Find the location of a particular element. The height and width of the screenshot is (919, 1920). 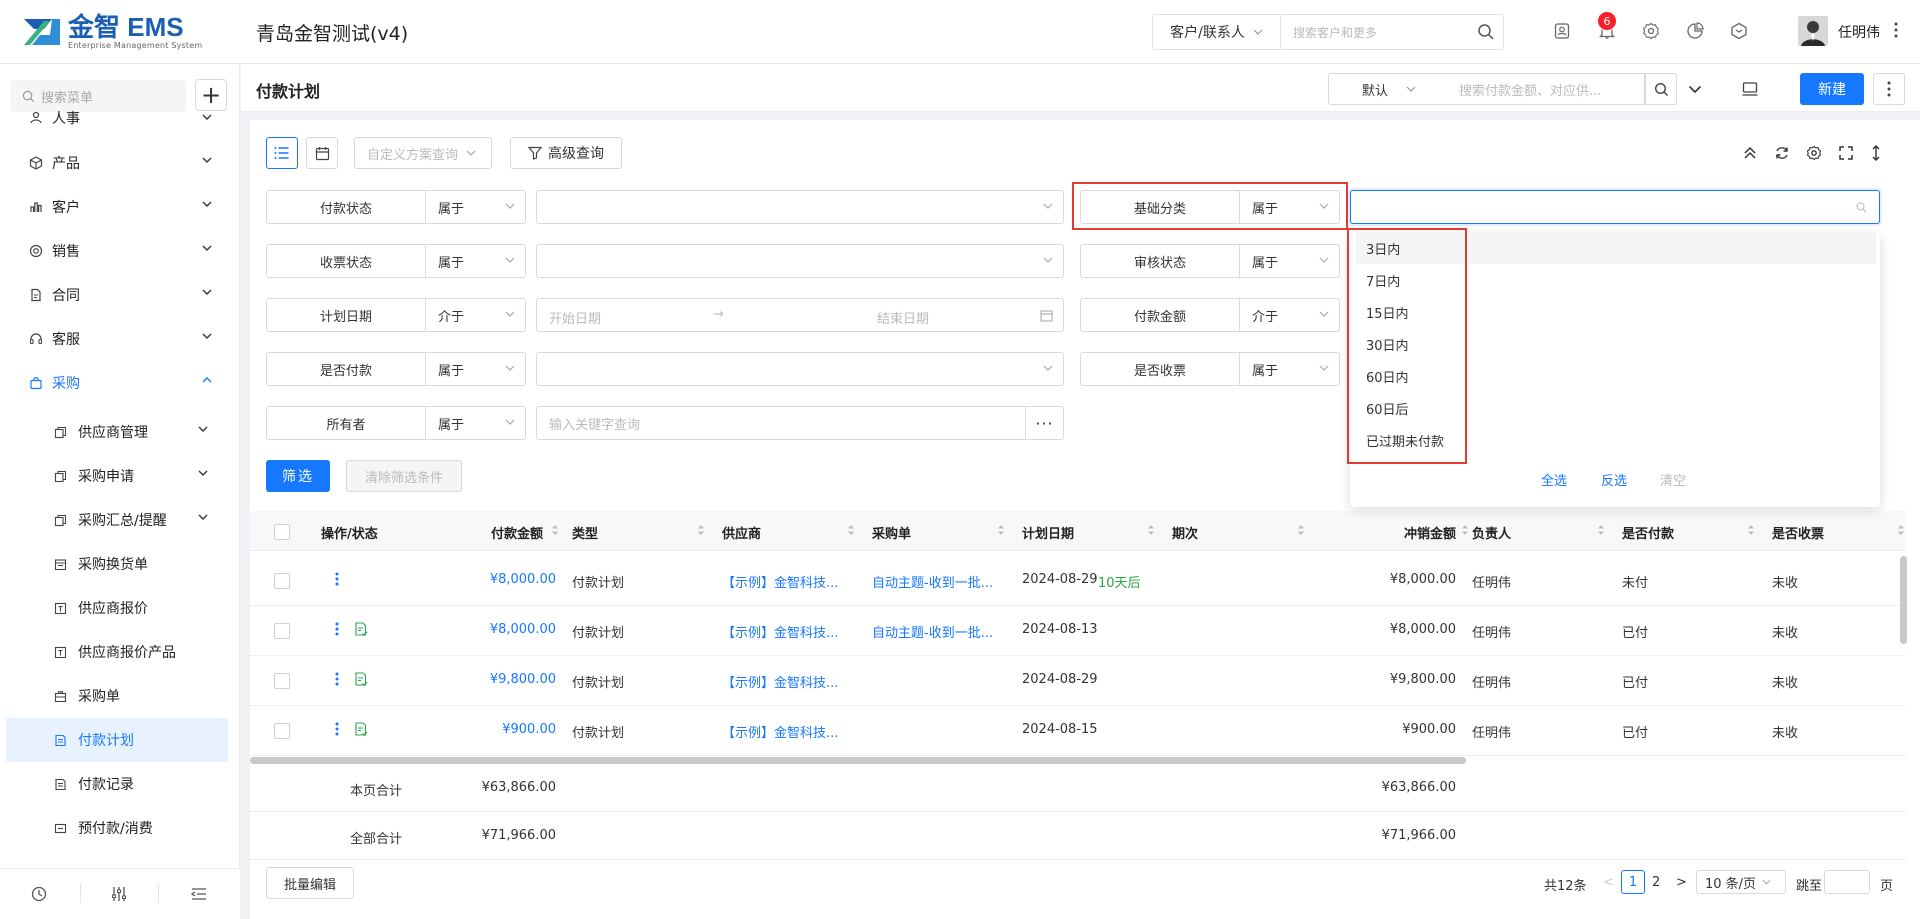

column-header-is-invoiced: 是否收票 is located at coordinates (1798, 532).